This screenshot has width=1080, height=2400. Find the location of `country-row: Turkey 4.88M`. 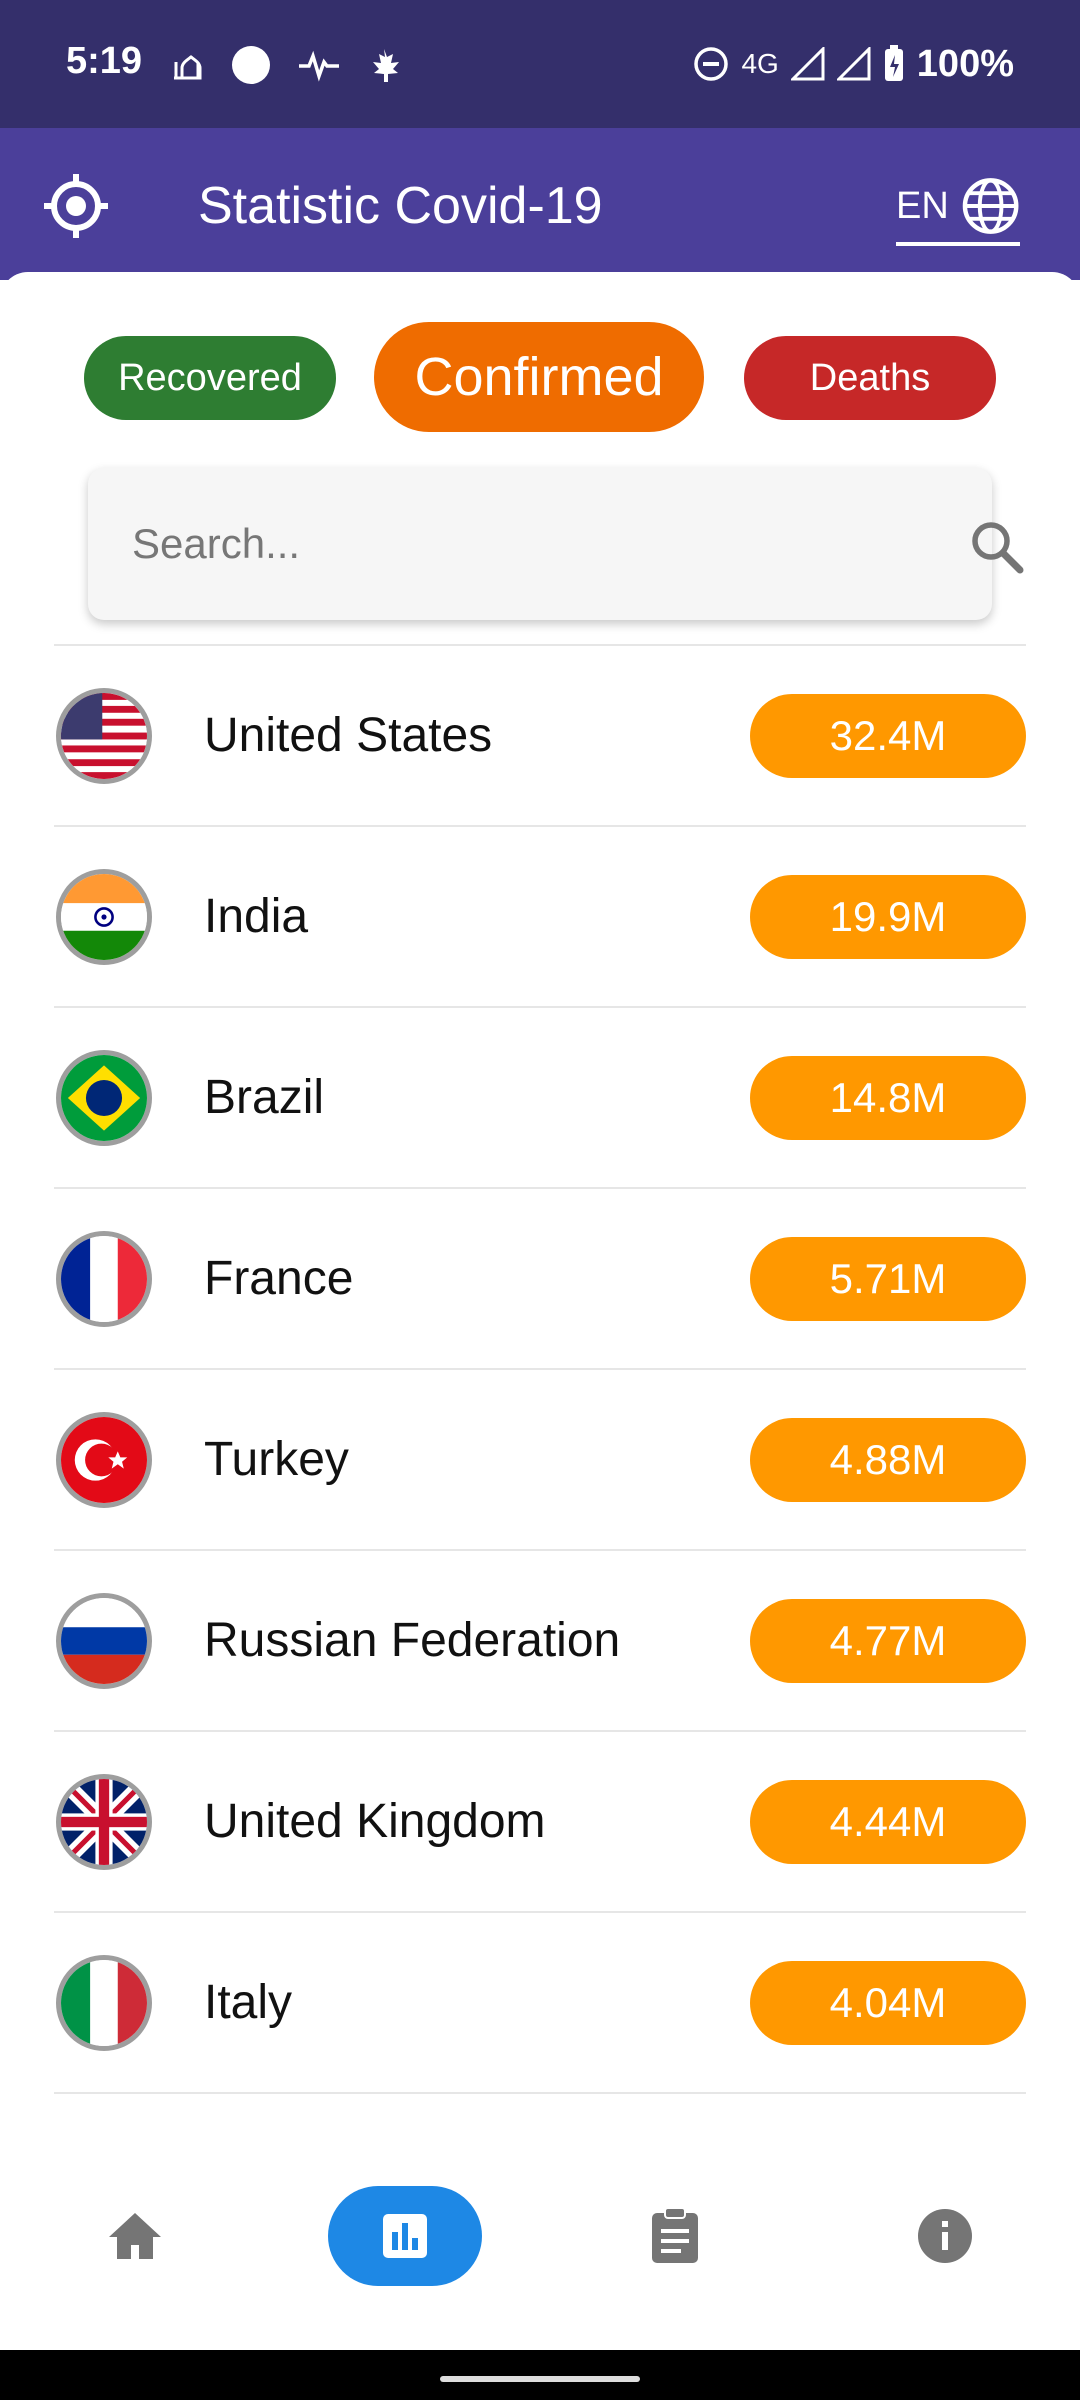

country-row: Turkey 4.88M is located at coordinates (540, 1460).